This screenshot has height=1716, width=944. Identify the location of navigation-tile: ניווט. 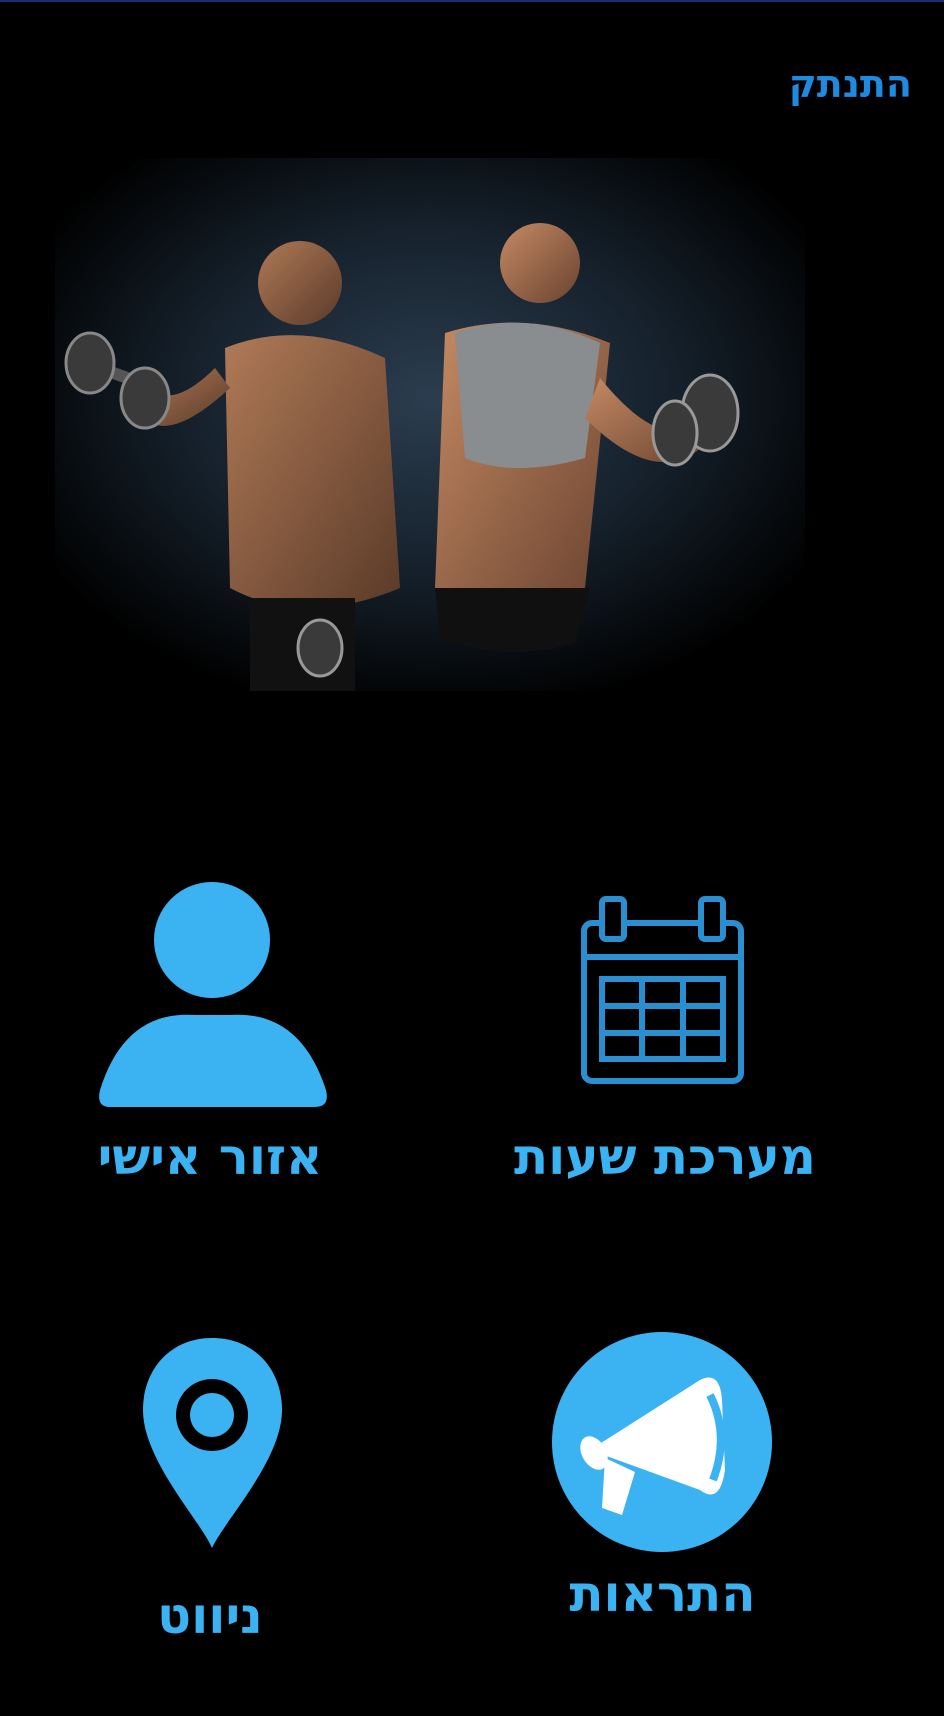
(210, 1495).